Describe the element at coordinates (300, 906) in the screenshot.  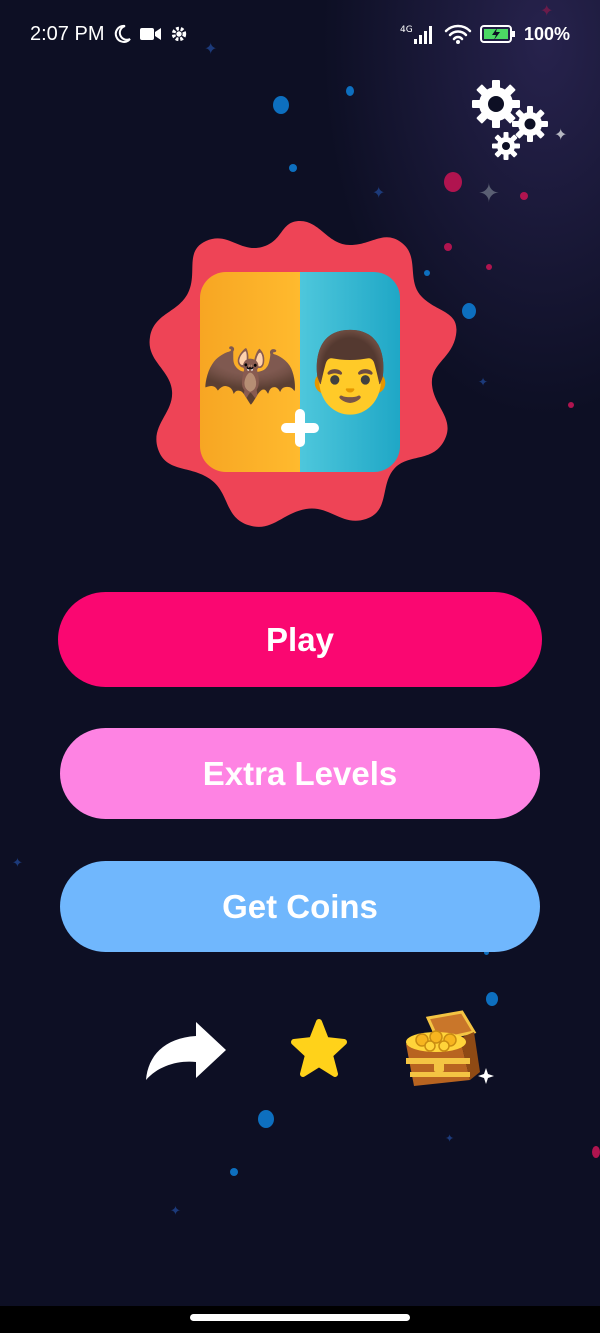
I see `get-coins-button: Get Coins` at that location.